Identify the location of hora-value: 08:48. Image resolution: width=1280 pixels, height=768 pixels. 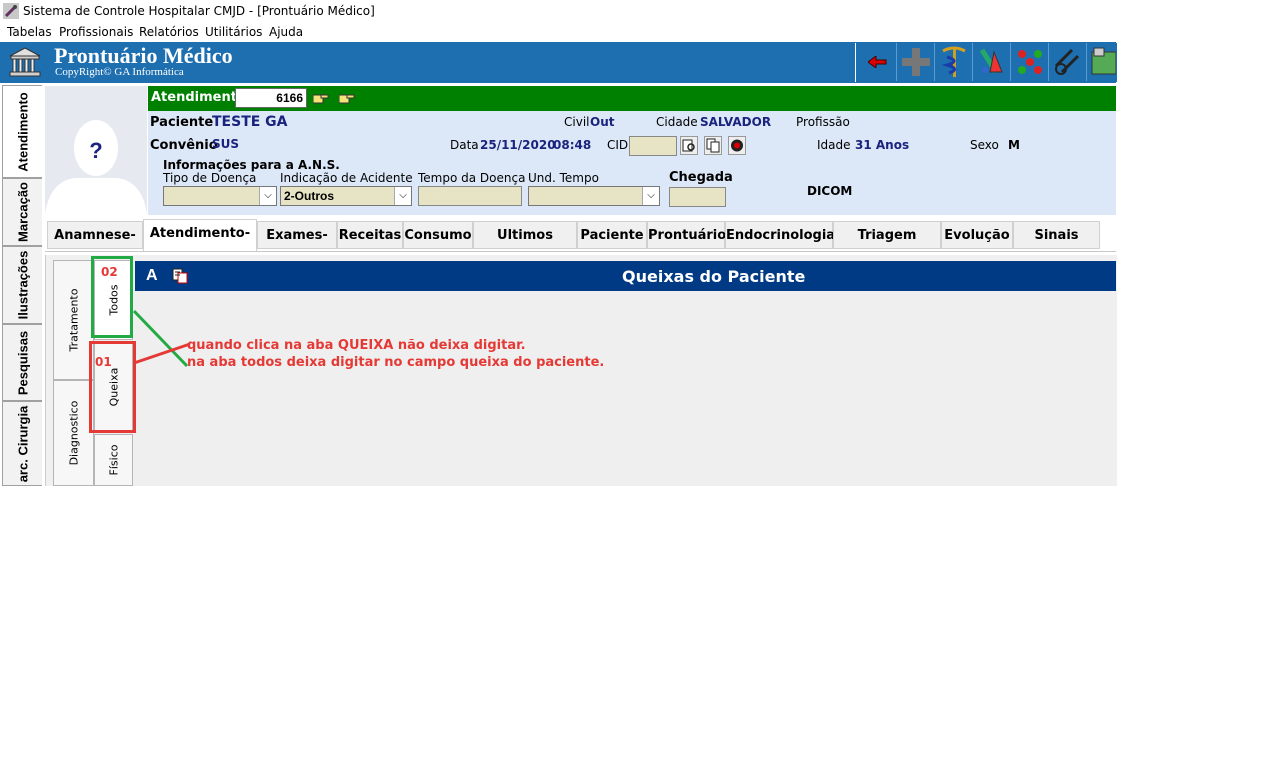
(572, 145).